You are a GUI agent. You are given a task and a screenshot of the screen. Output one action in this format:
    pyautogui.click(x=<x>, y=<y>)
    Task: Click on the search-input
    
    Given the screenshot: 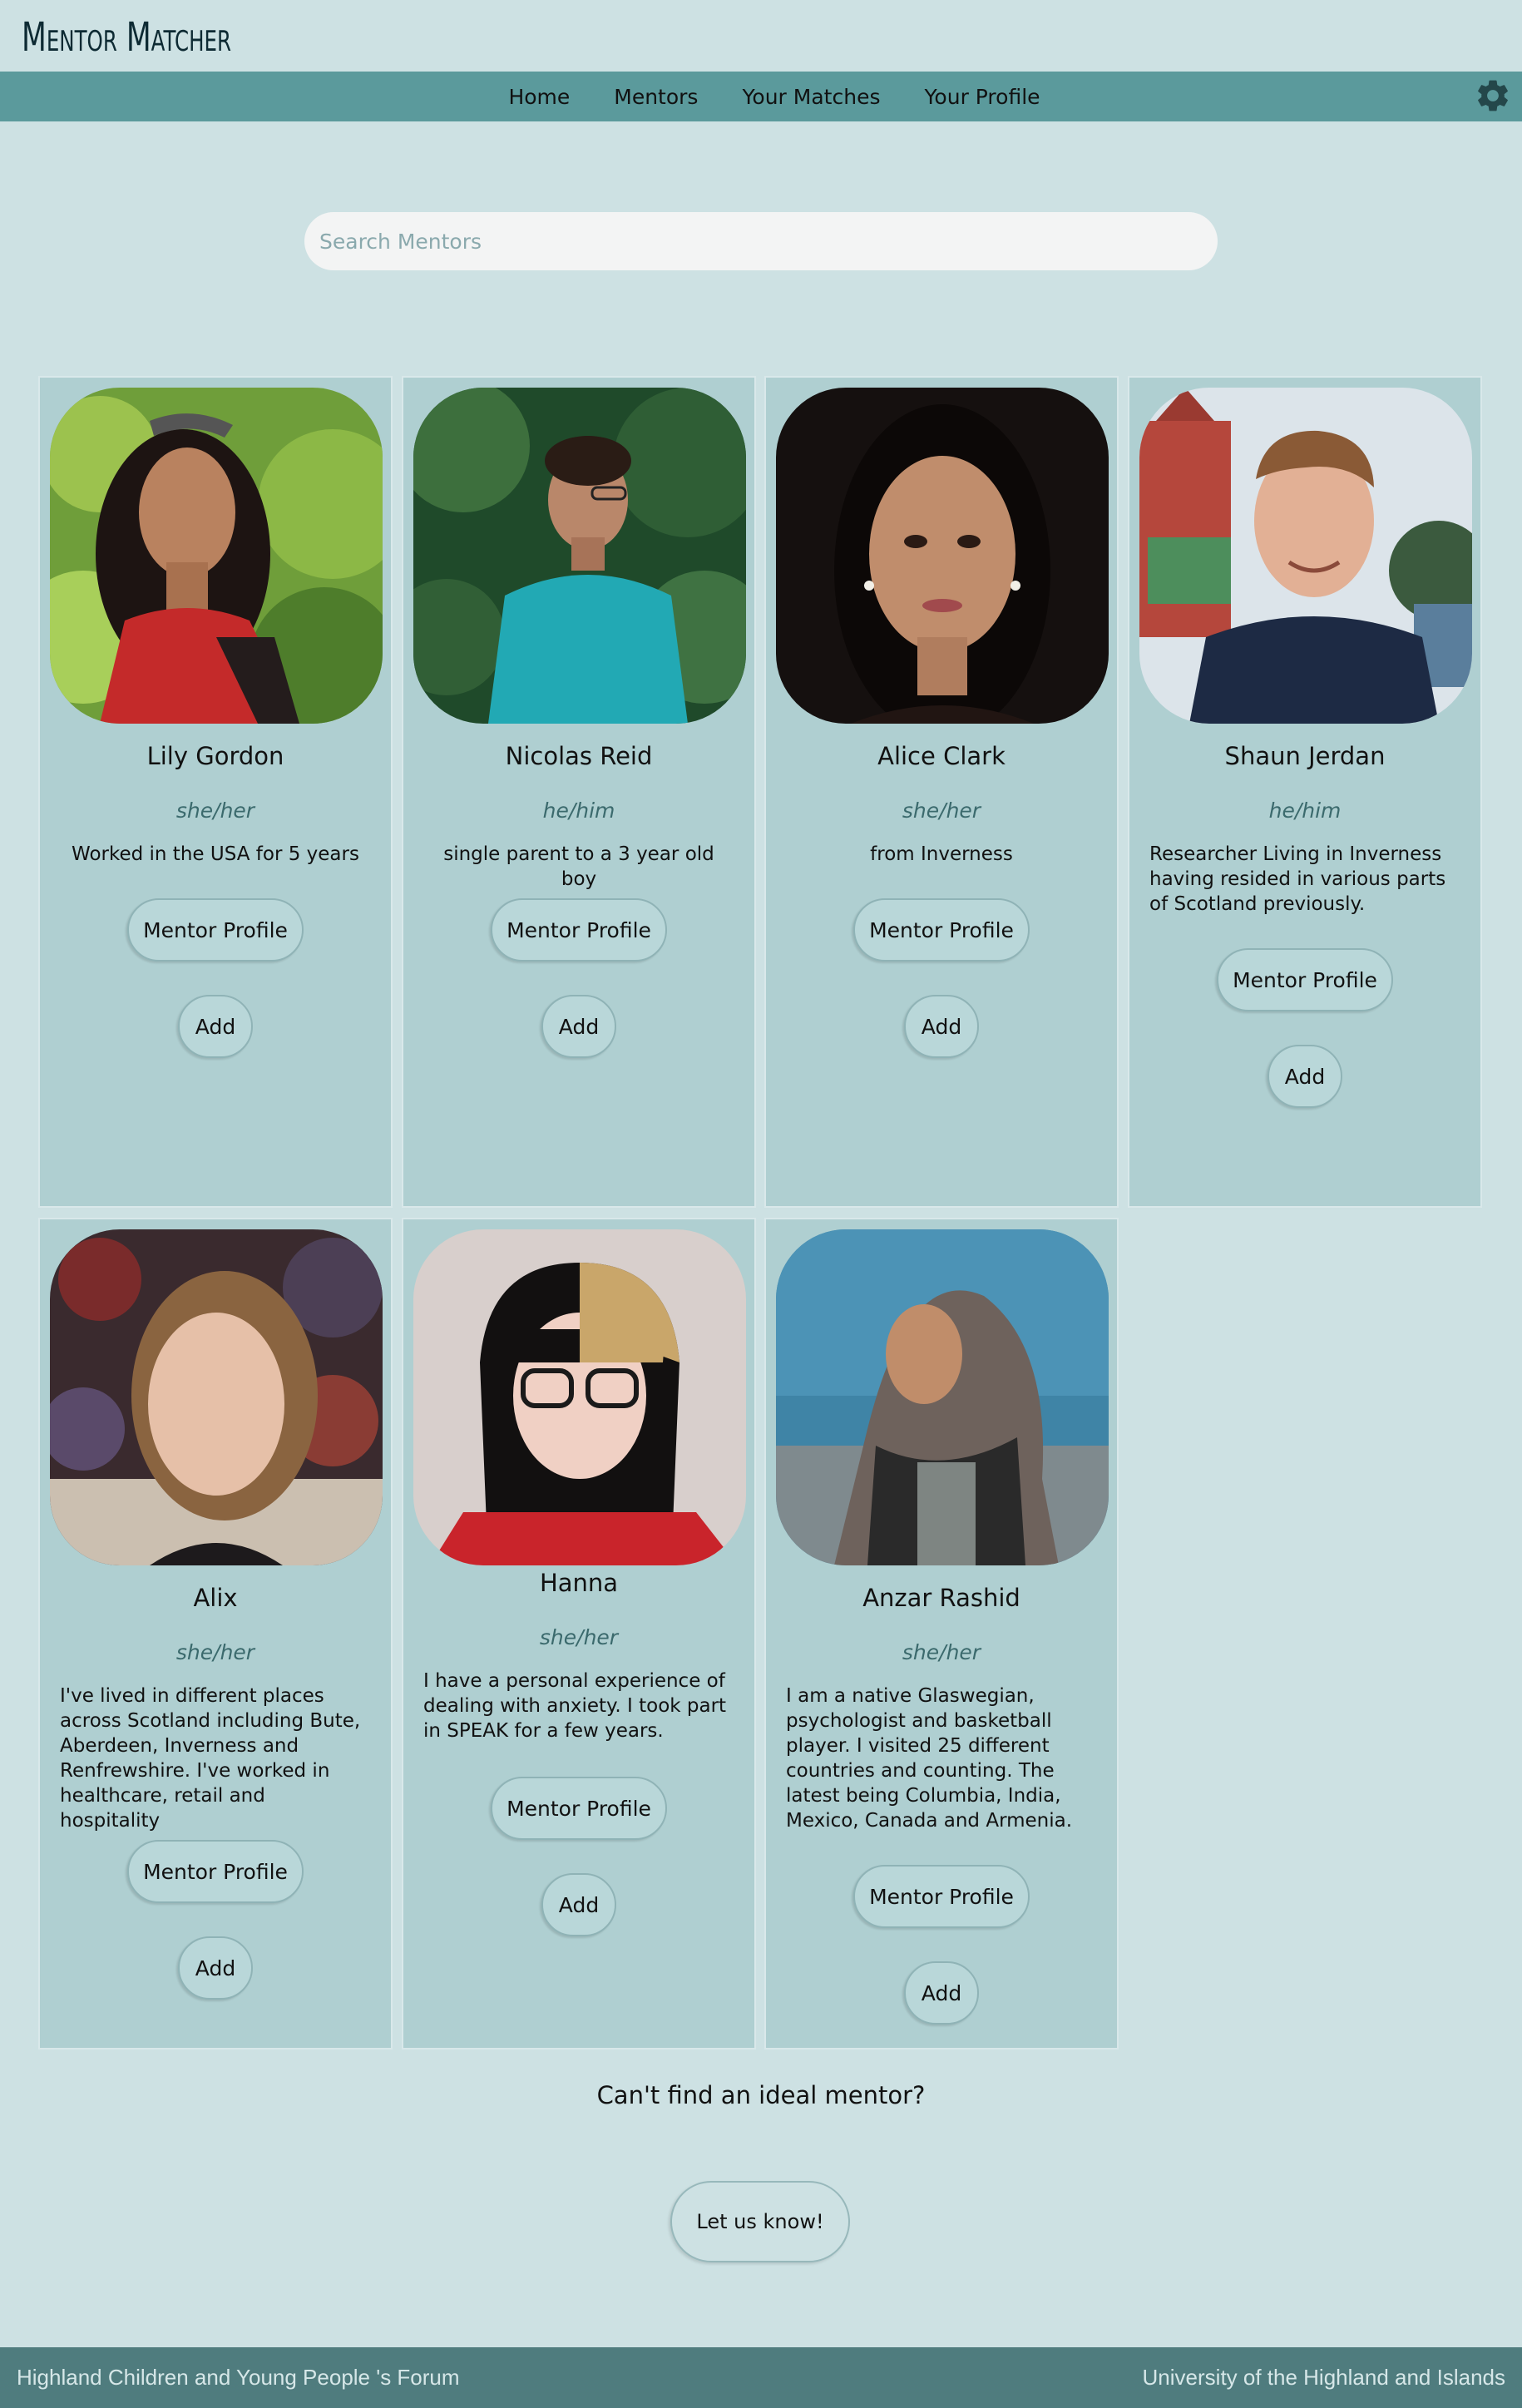 What is the action you would take?
    pyautogui.click(x=761, y=241)
    